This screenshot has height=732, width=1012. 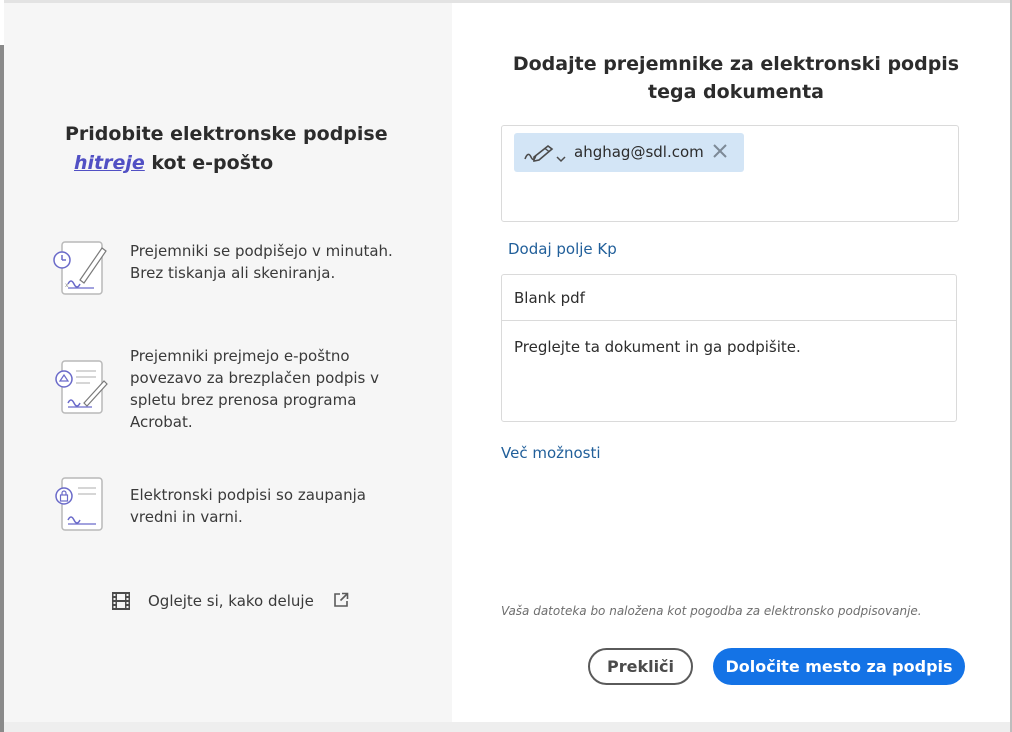 I want to click on promo-title-emphasis: hitreje, so click(x=109, y=163).